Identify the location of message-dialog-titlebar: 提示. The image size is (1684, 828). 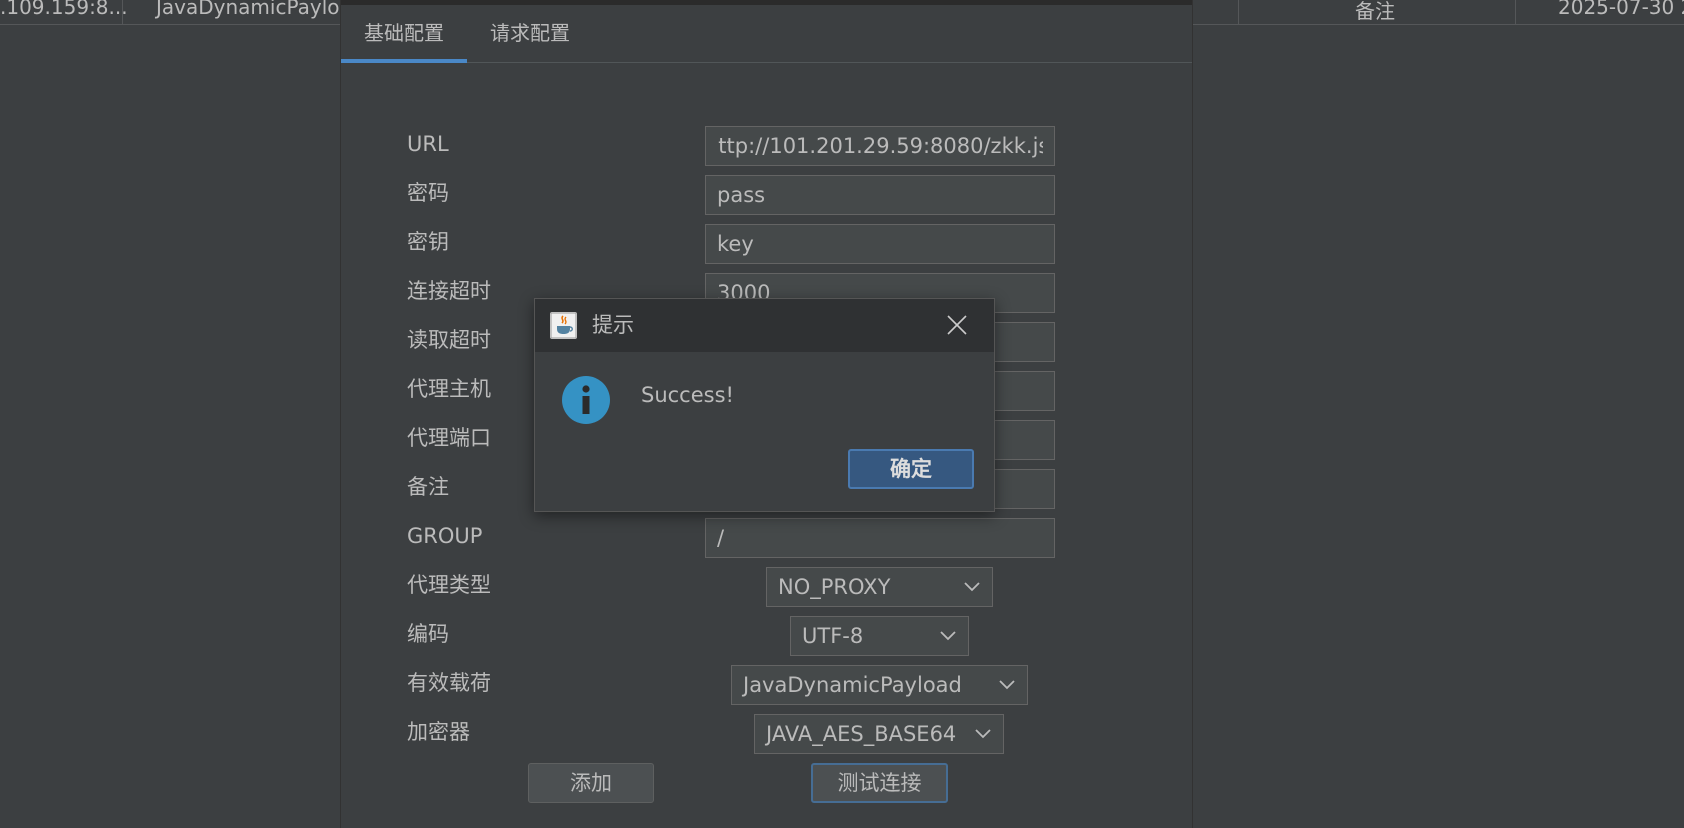
(764, 325).